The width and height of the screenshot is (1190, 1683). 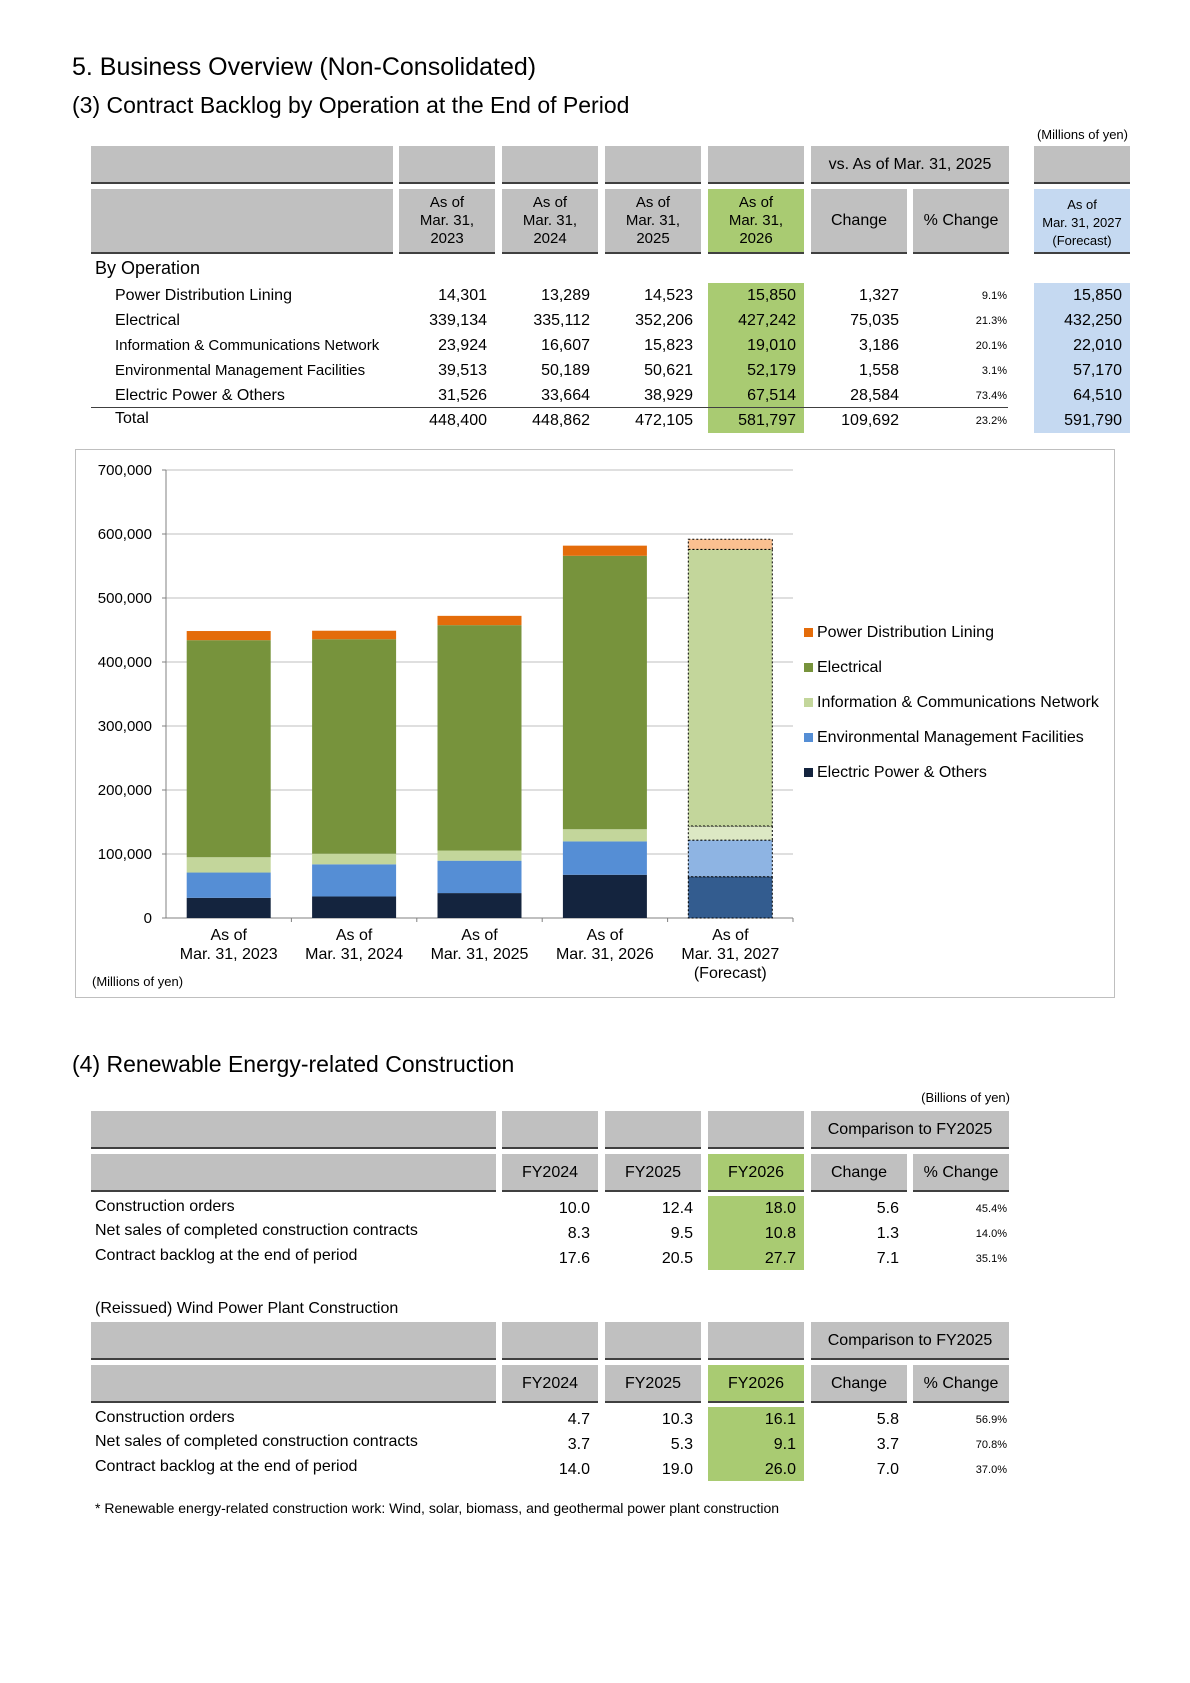 What do you see at coordinates (125, 662) in the screenshot?
I see `y-tick-label: 400,000` at bounding box center [125, 662].